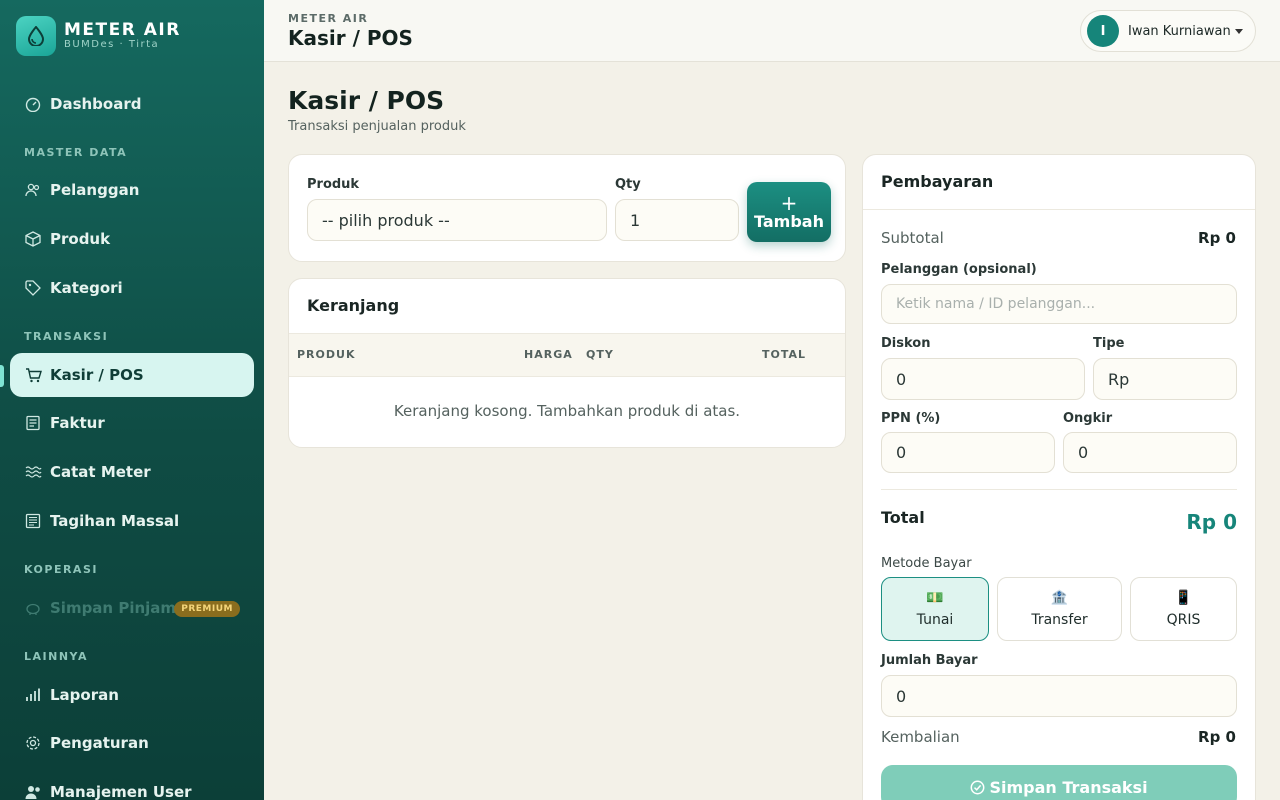 Image resolution: width=1280 pixels, height=800 pixels. What do you see at coordinates (350, 38) in the screenshot?
I see `header-title: Kasir / POS` at bounding box center [350, 38].